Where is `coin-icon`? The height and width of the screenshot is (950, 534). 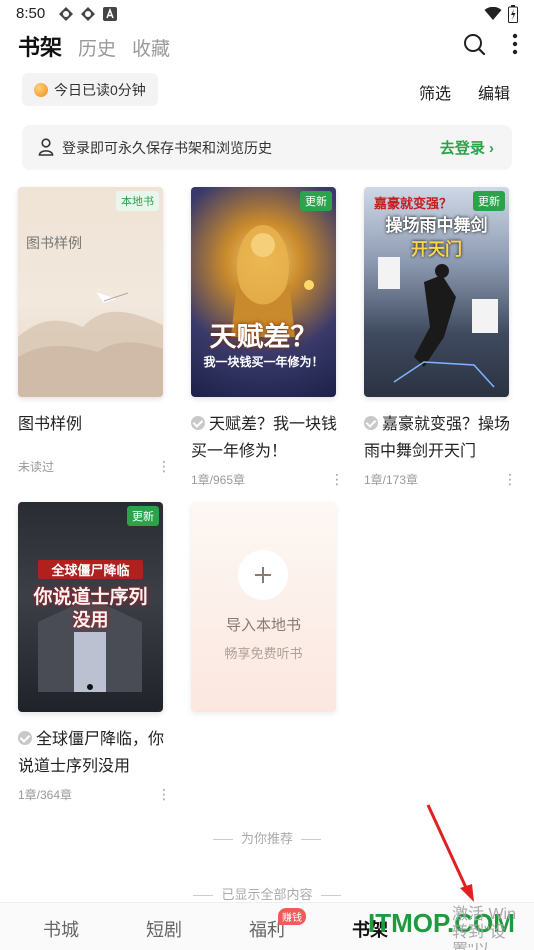 coin-icon is located at coordinates (41, 89).